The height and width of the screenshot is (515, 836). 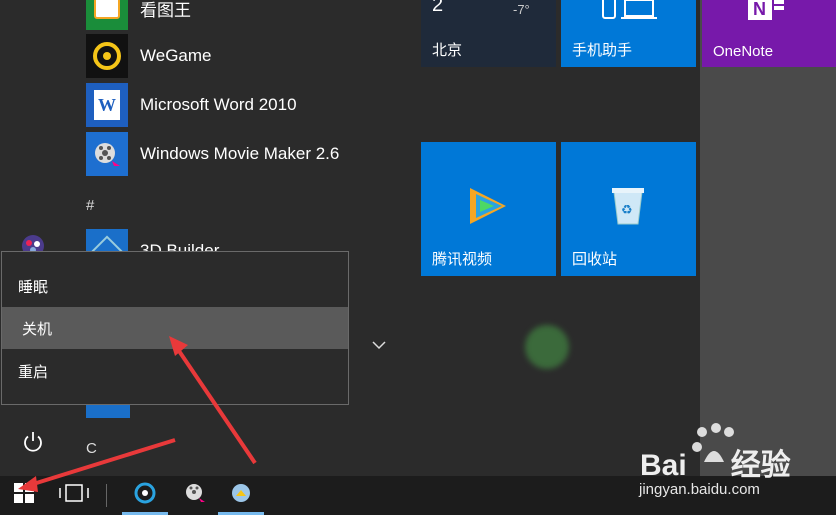 What do you see at coordinates (547, 347) in the screenshot?
I see `desktop-icon-blurred` at bounding box center [547, 347].